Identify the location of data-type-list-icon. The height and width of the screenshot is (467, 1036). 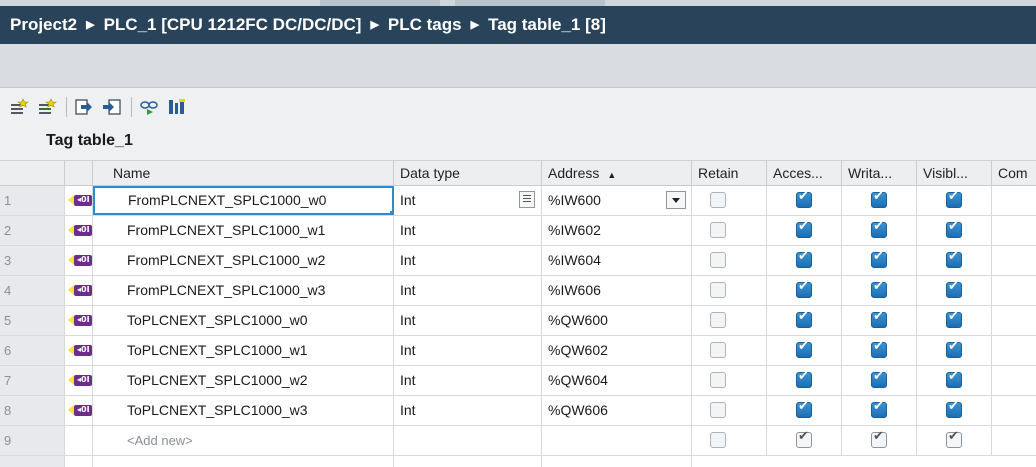
(527, 199).